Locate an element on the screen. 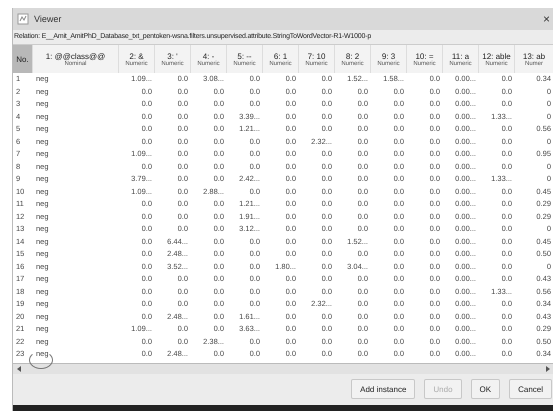 The height and width of the screenshot is (419, 553). dialog-button: Cancel is located at coordinates (530, 389).